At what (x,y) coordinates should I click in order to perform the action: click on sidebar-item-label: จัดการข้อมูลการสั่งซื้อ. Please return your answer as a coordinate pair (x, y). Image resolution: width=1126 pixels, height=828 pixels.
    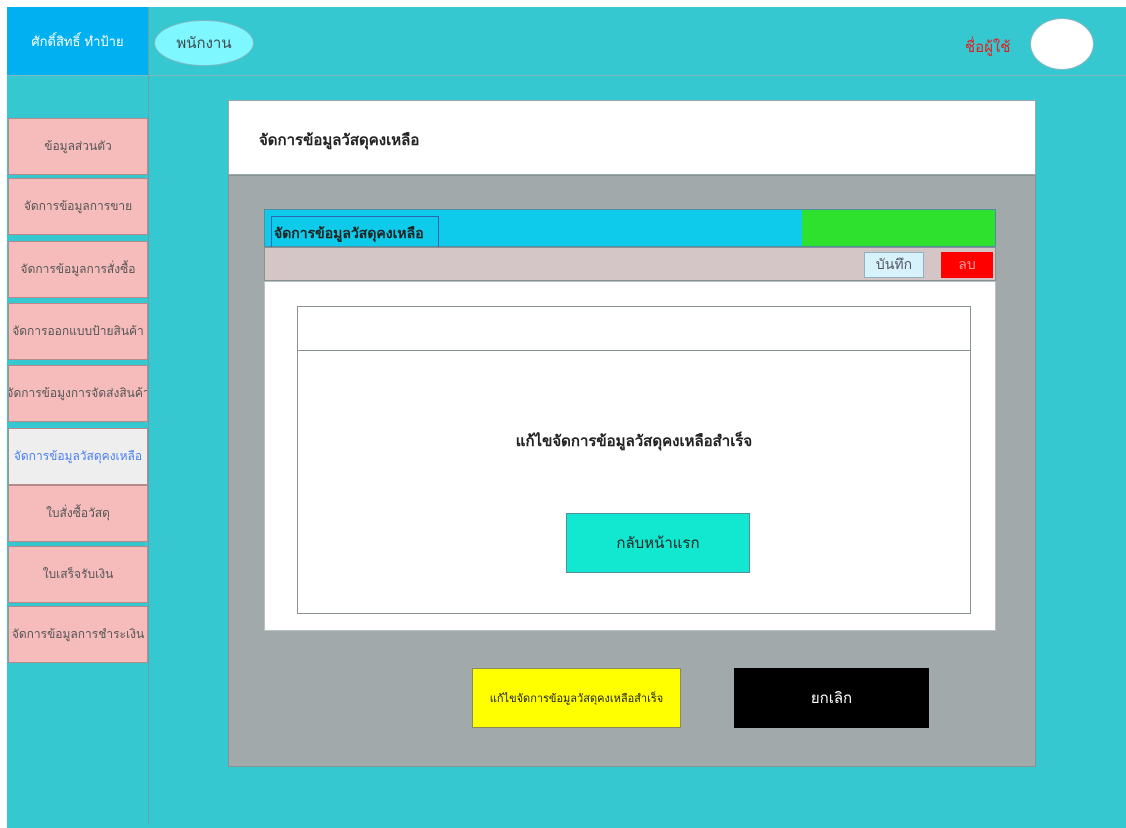
    Looking at the image, I should click on (78, 269).